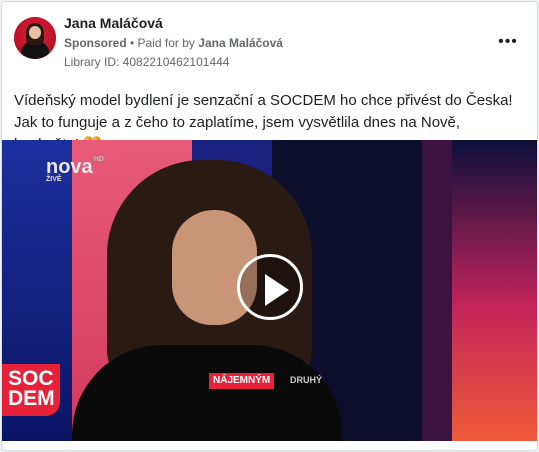  Describe the element at coordinates (242, 381) in the screenshot. I see `lower-third-tag: NÁJEMNÝM` at that location.